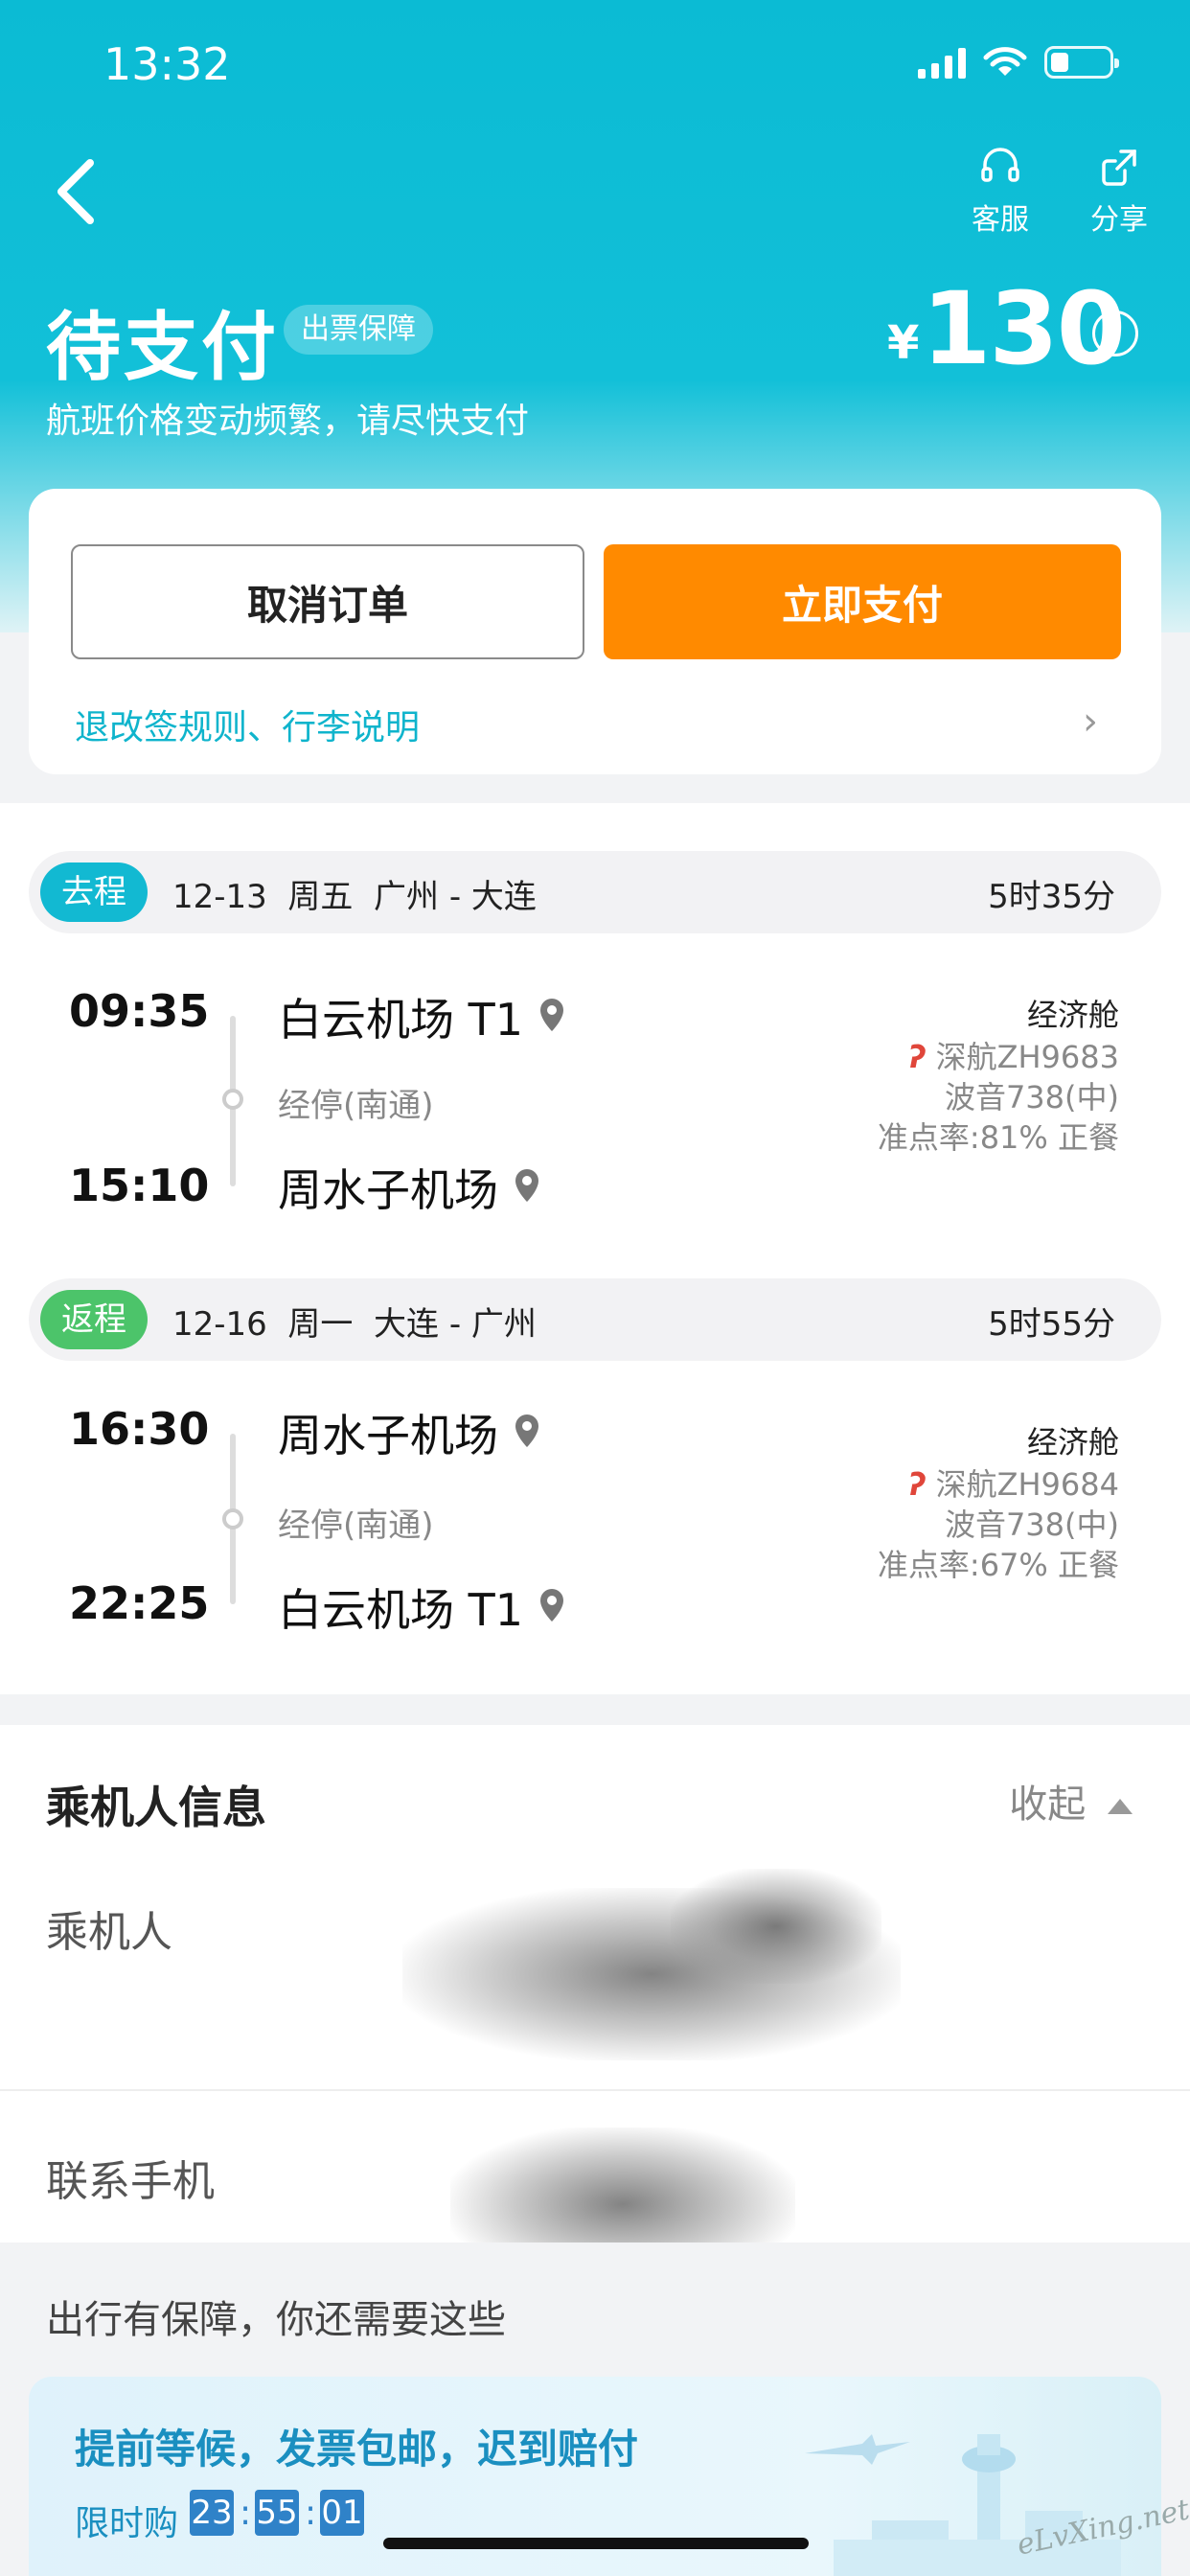 This screenshot has height=2576, width=1190. I want to click on outbound-arr-airport: 周水子机场, so click(410, 1187).